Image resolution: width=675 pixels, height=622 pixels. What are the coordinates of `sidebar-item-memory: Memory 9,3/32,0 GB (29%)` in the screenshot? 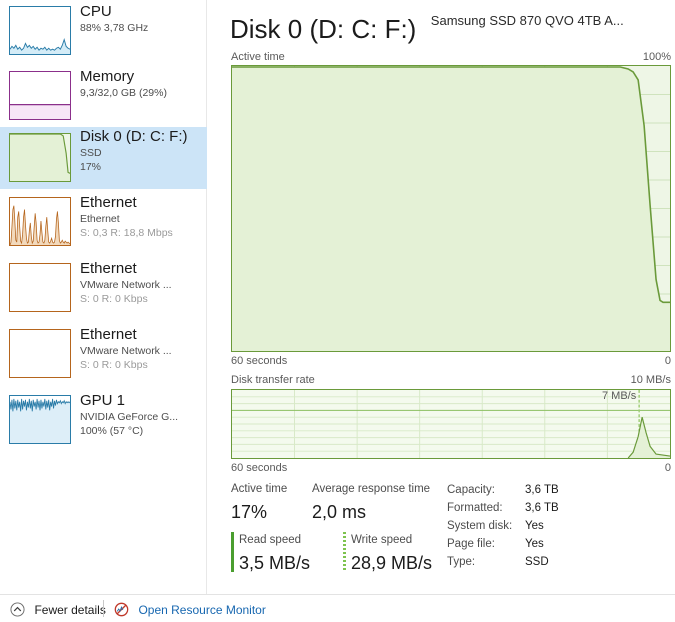 It's located at (103, 96).